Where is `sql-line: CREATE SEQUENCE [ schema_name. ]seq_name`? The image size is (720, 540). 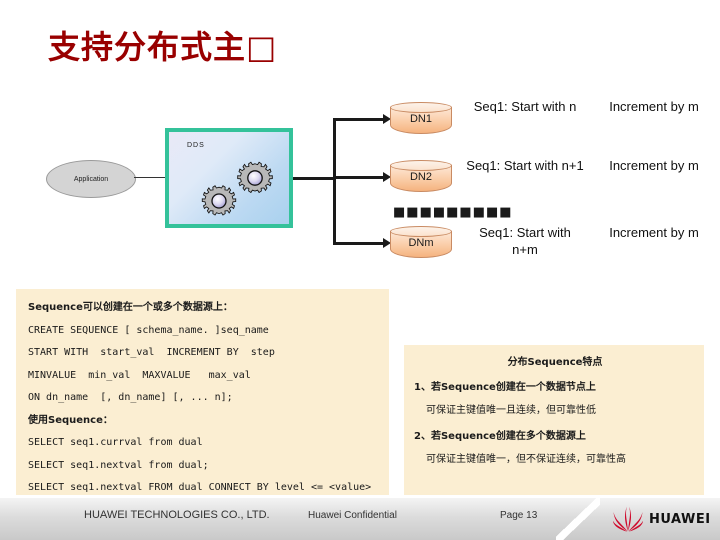 sql-line: CREATE SEQUENCE [ schema_name. ]seq_name is located at coordinates (148, 330).